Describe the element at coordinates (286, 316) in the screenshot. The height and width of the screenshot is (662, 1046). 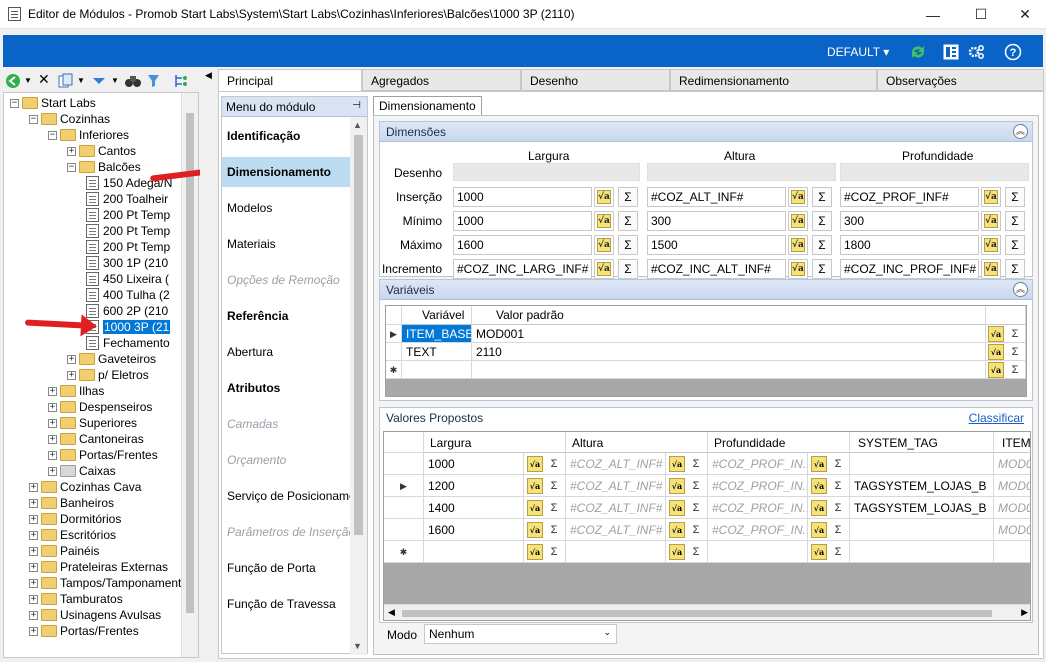
I see `module-menu-item: Referência` at that location.